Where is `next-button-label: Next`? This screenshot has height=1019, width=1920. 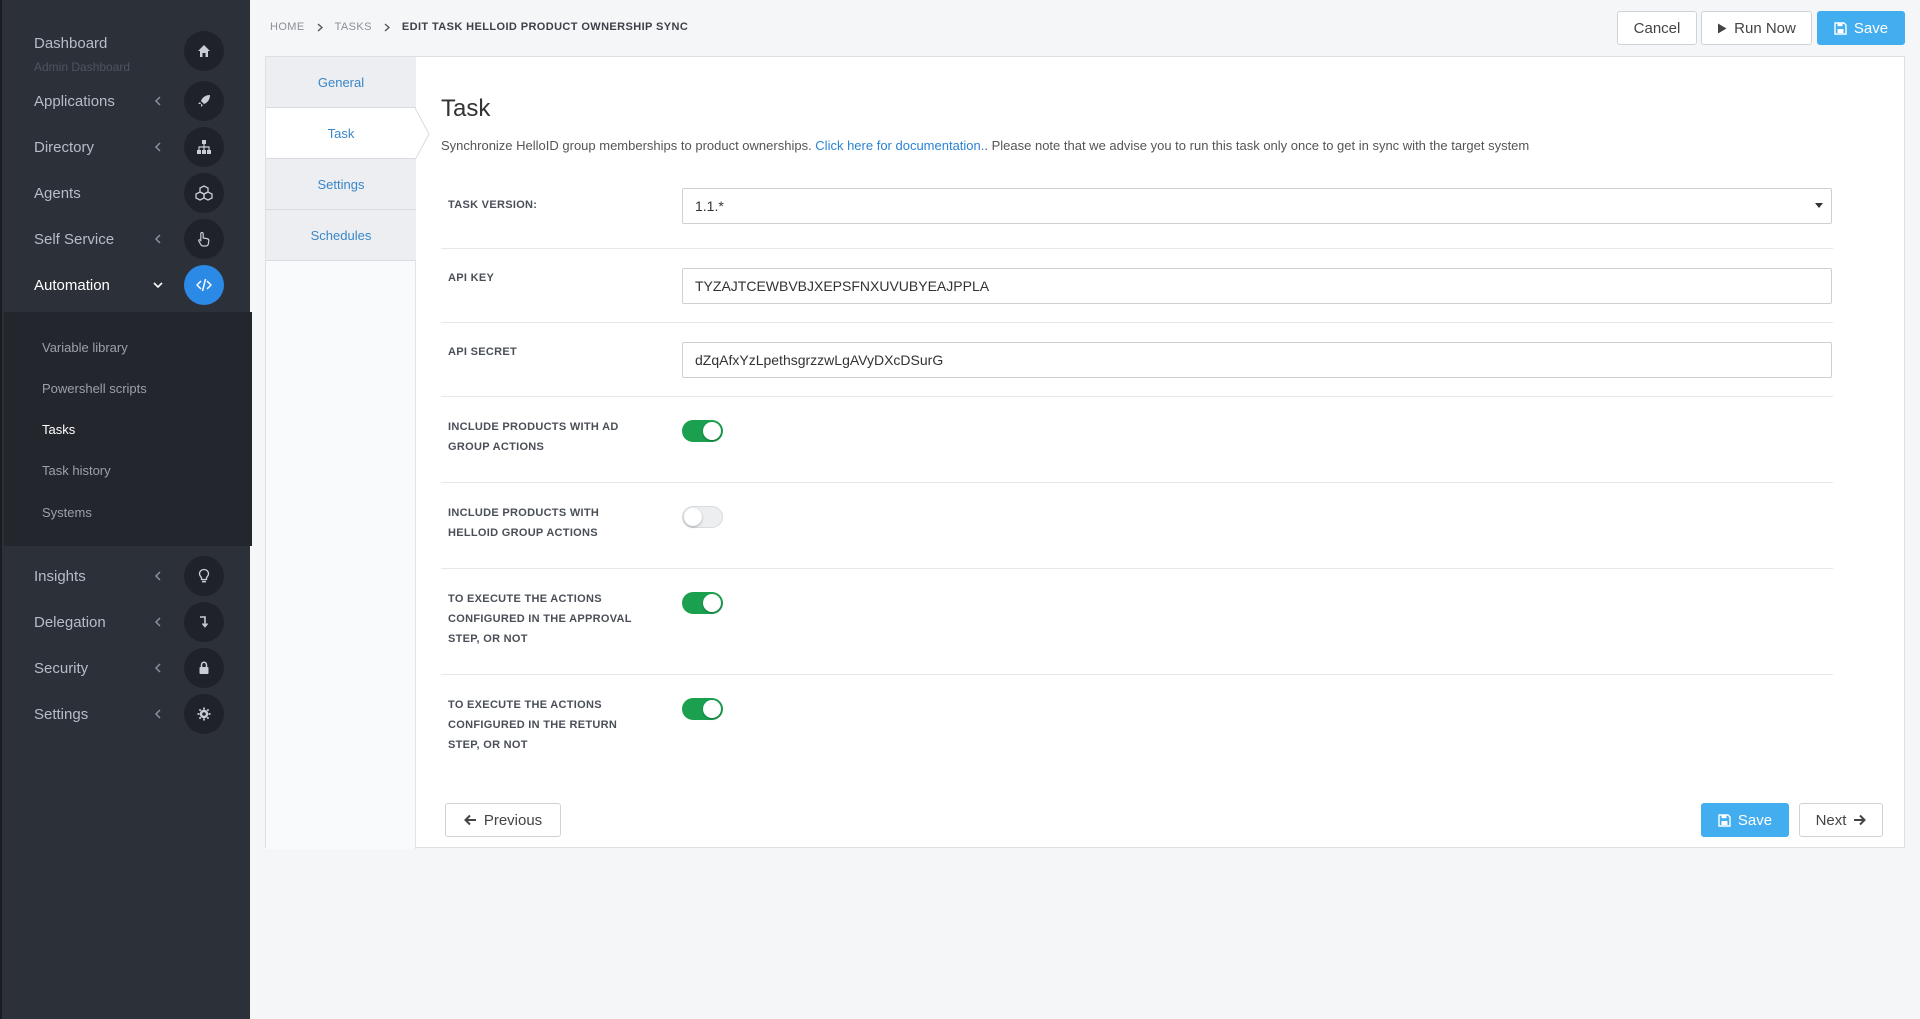
next-button-label: Next is located at coordinates (1831, 820).